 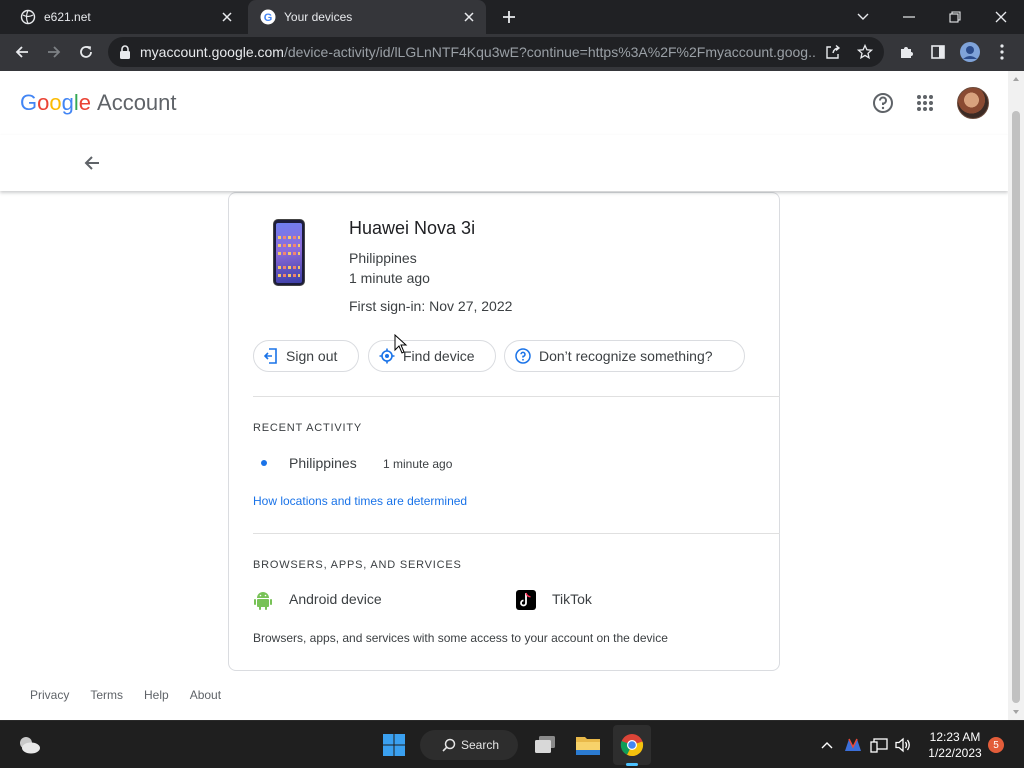 I want to click on restore-icon, so click(x=955, y=17).